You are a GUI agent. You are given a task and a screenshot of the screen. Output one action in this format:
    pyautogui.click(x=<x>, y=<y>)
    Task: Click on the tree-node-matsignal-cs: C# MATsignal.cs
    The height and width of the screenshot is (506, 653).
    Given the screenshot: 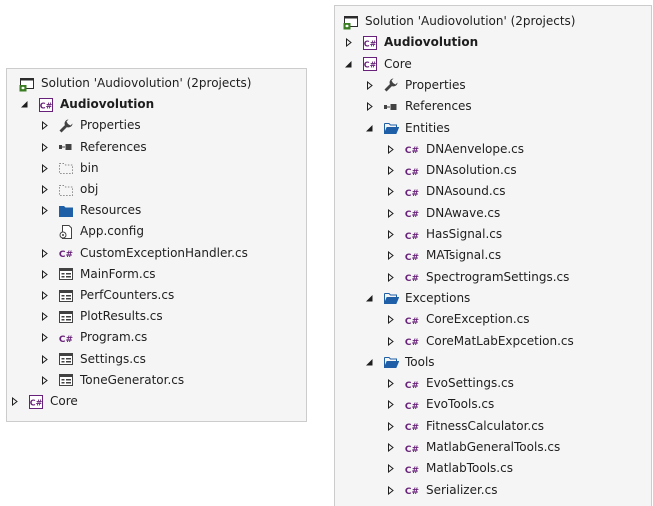 What is the action you would take?
    pyautogui.click(x=443, y=255)
    